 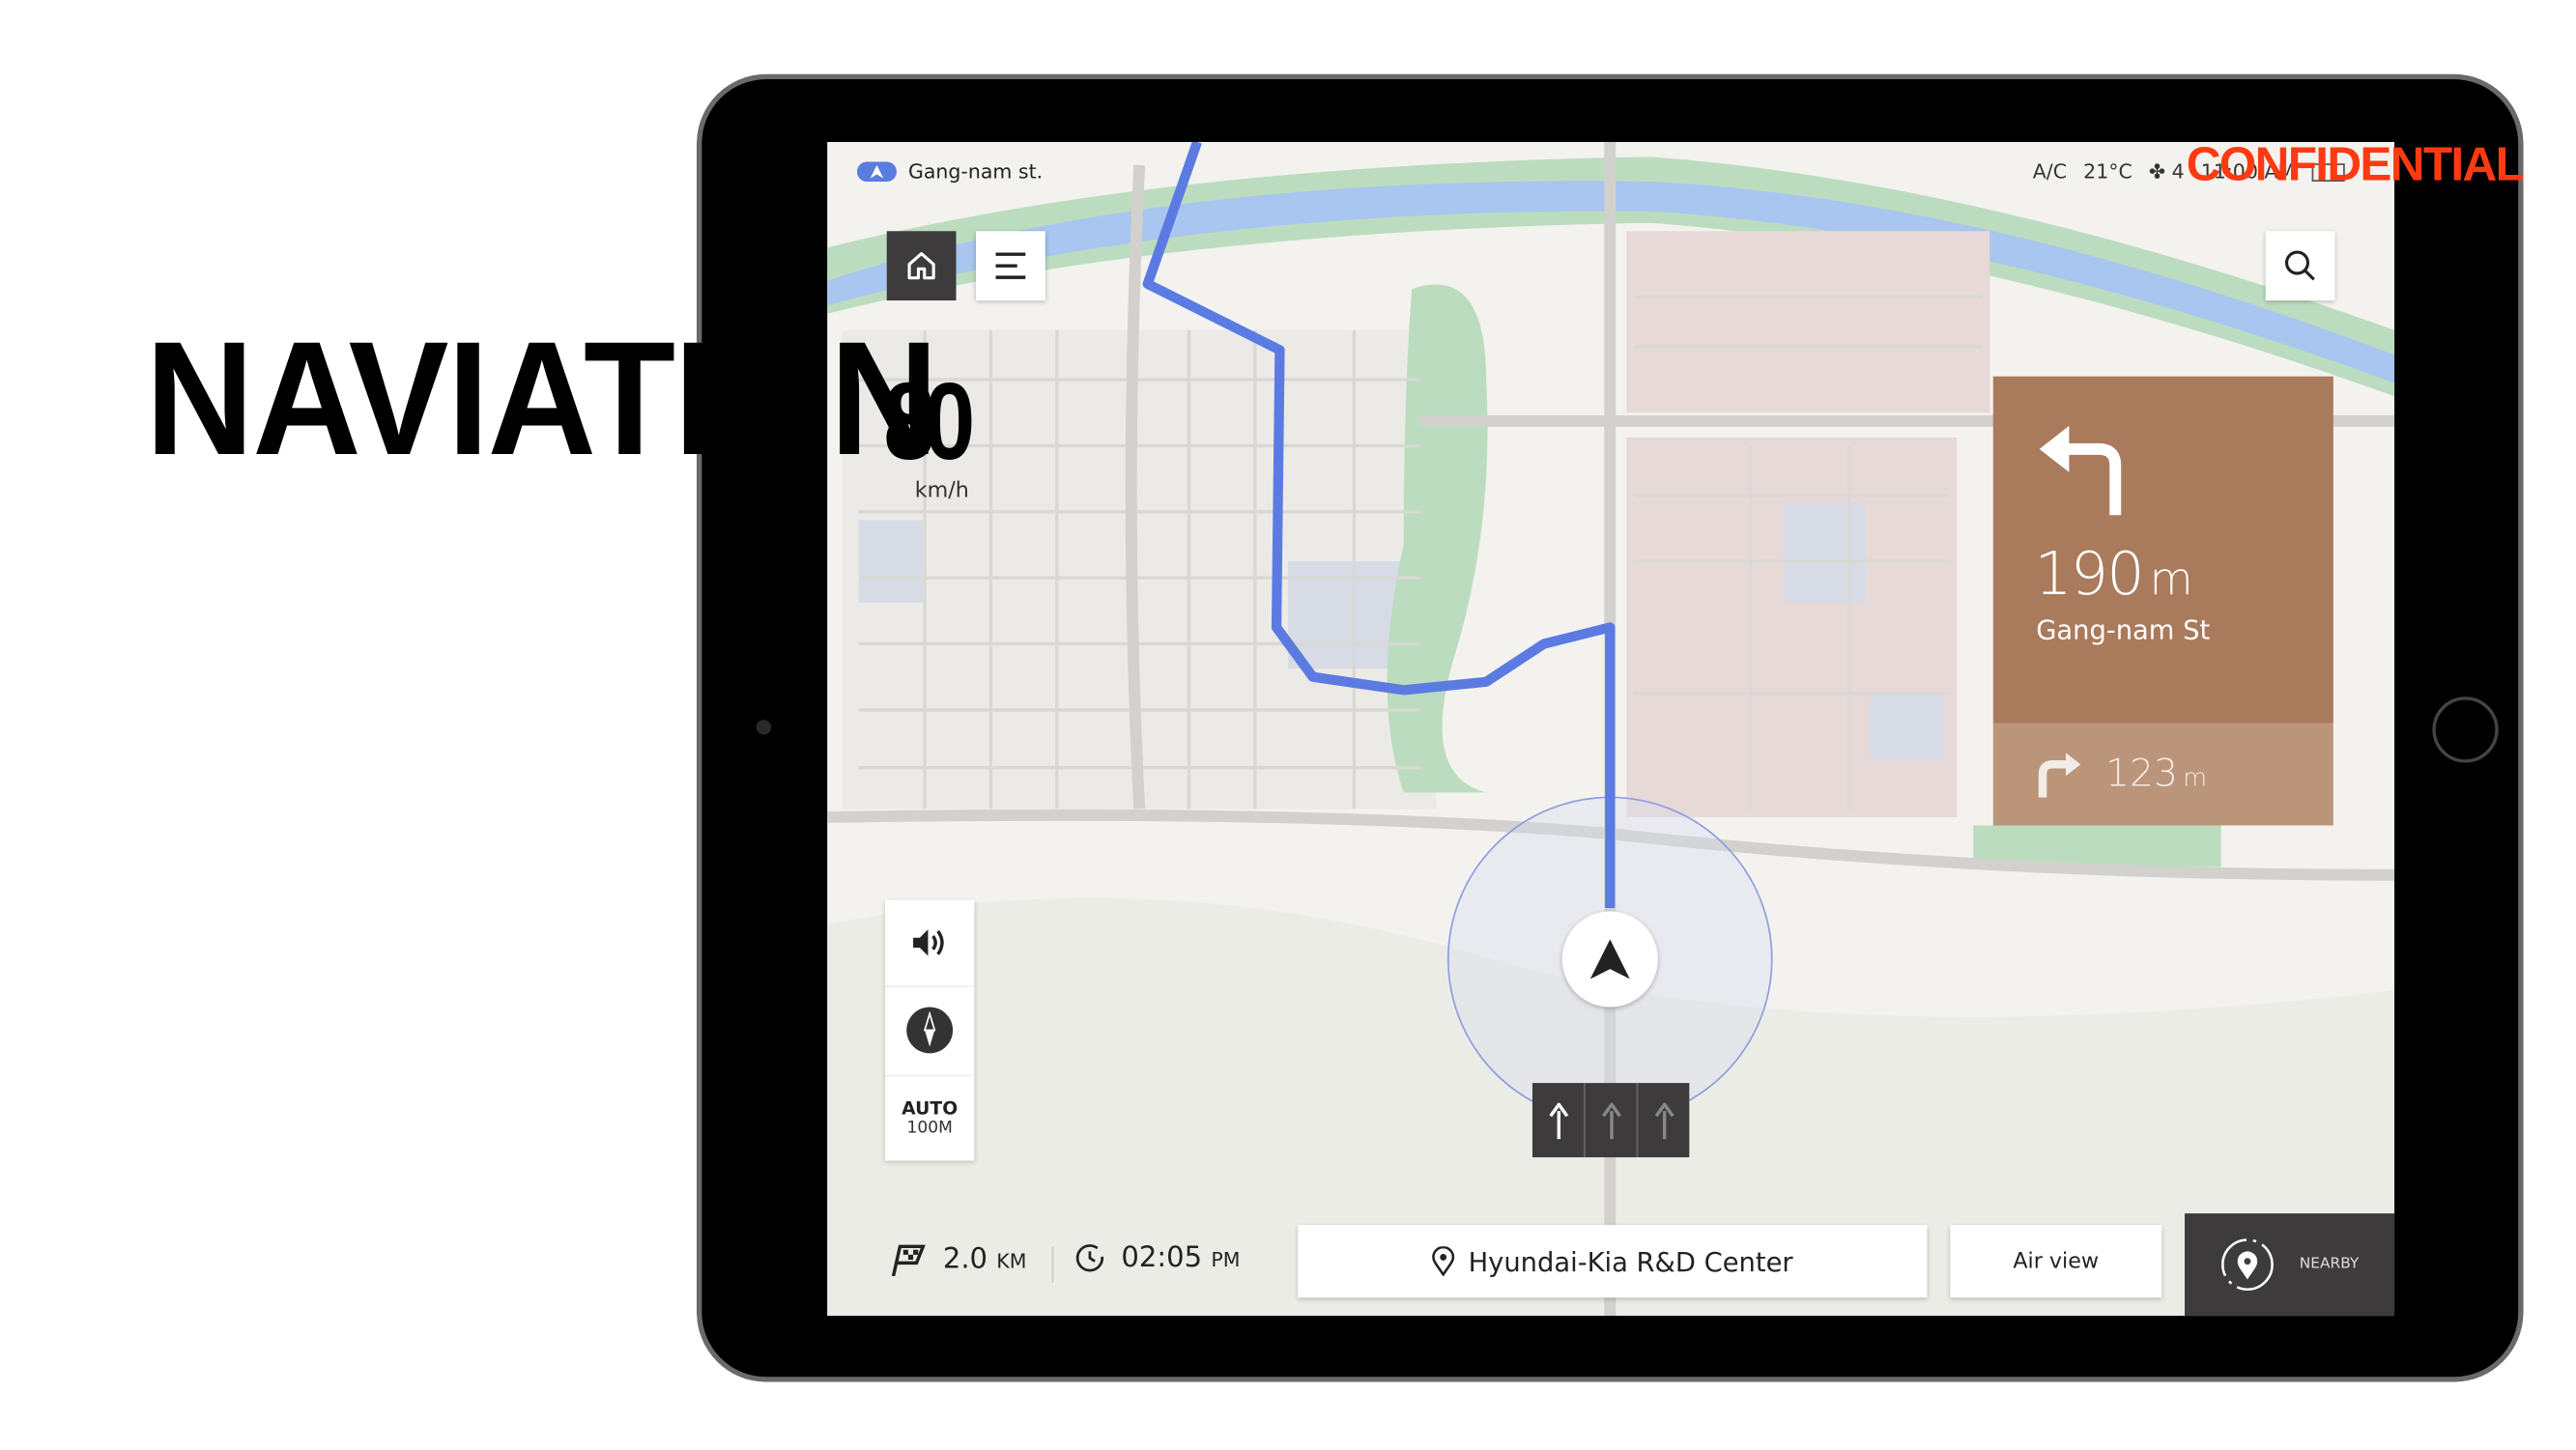 I want to click on remaining-distance: 2.0 KM, so click(x=959, y=1259).